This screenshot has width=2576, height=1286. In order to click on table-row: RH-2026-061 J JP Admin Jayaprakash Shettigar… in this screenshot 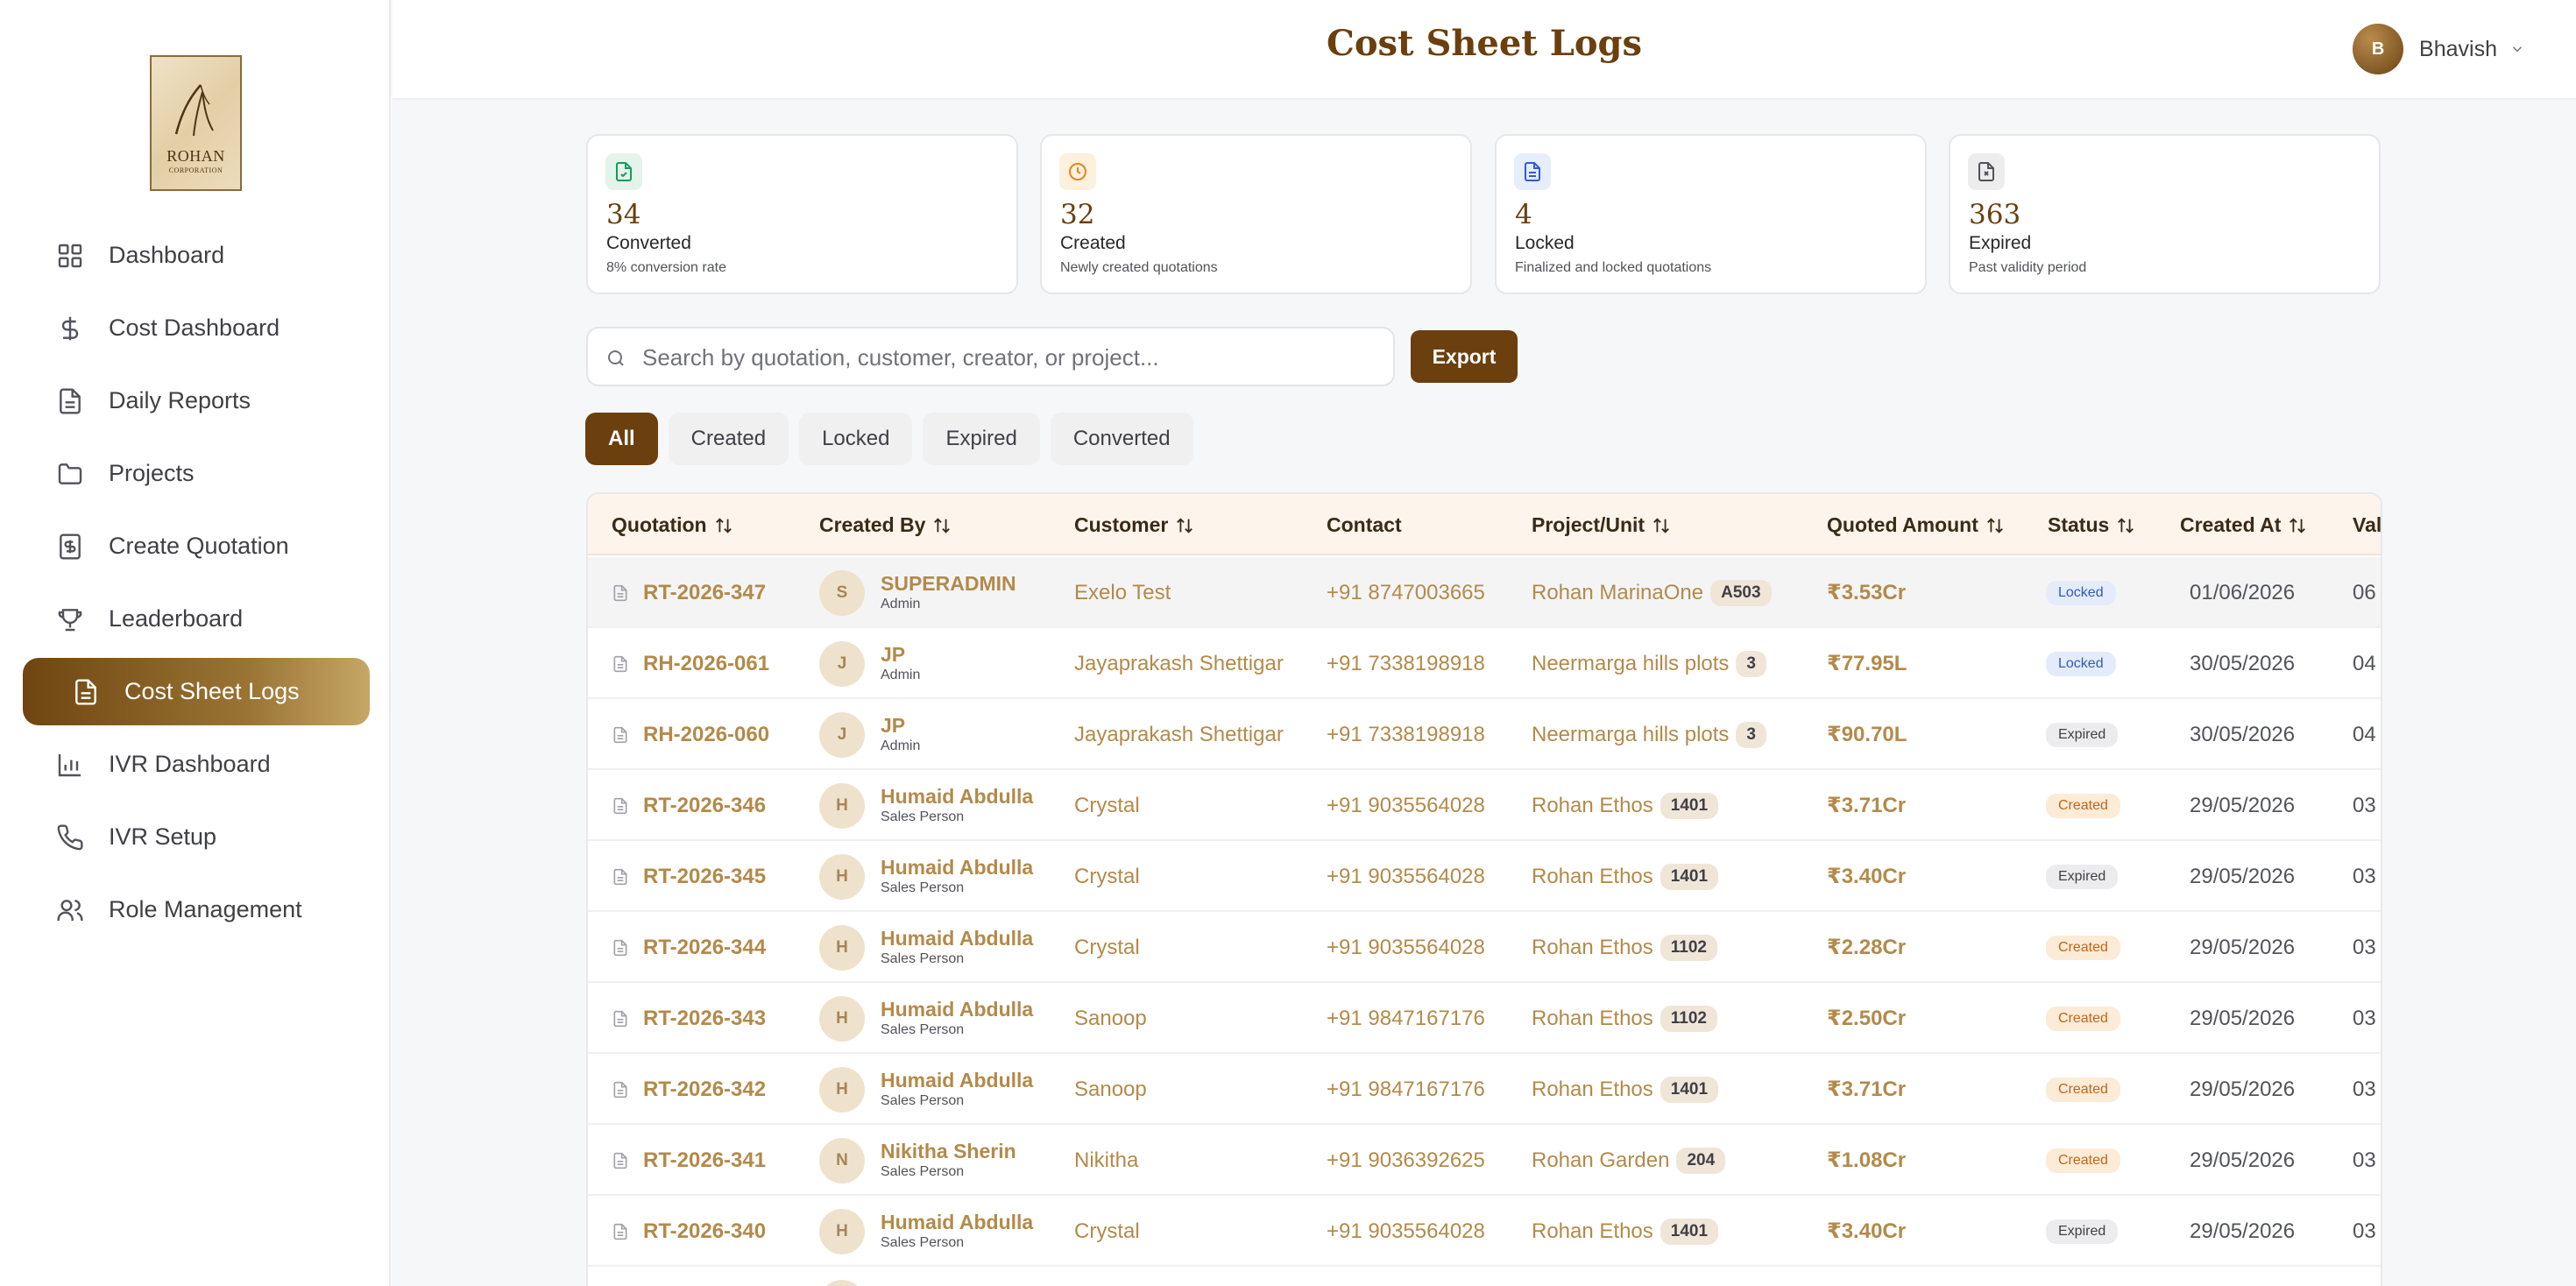, I will do `click(1484, 663)`.